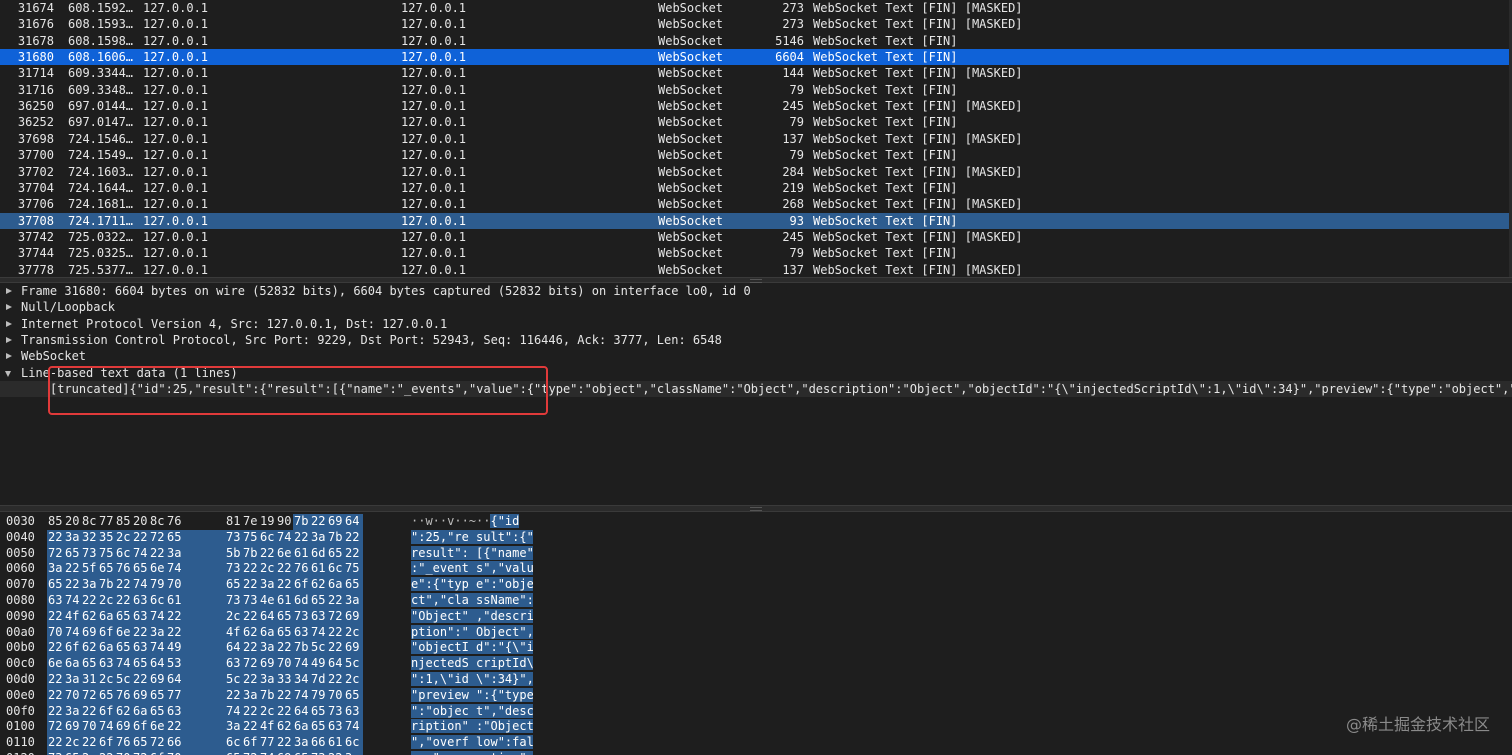 Image resolution: width=1512 pixels, height=755 pixels. What do you see at coordinates (318, 648) in the screenshot?
I see `hex-byte: 5c` at bounding box center [318, 648].